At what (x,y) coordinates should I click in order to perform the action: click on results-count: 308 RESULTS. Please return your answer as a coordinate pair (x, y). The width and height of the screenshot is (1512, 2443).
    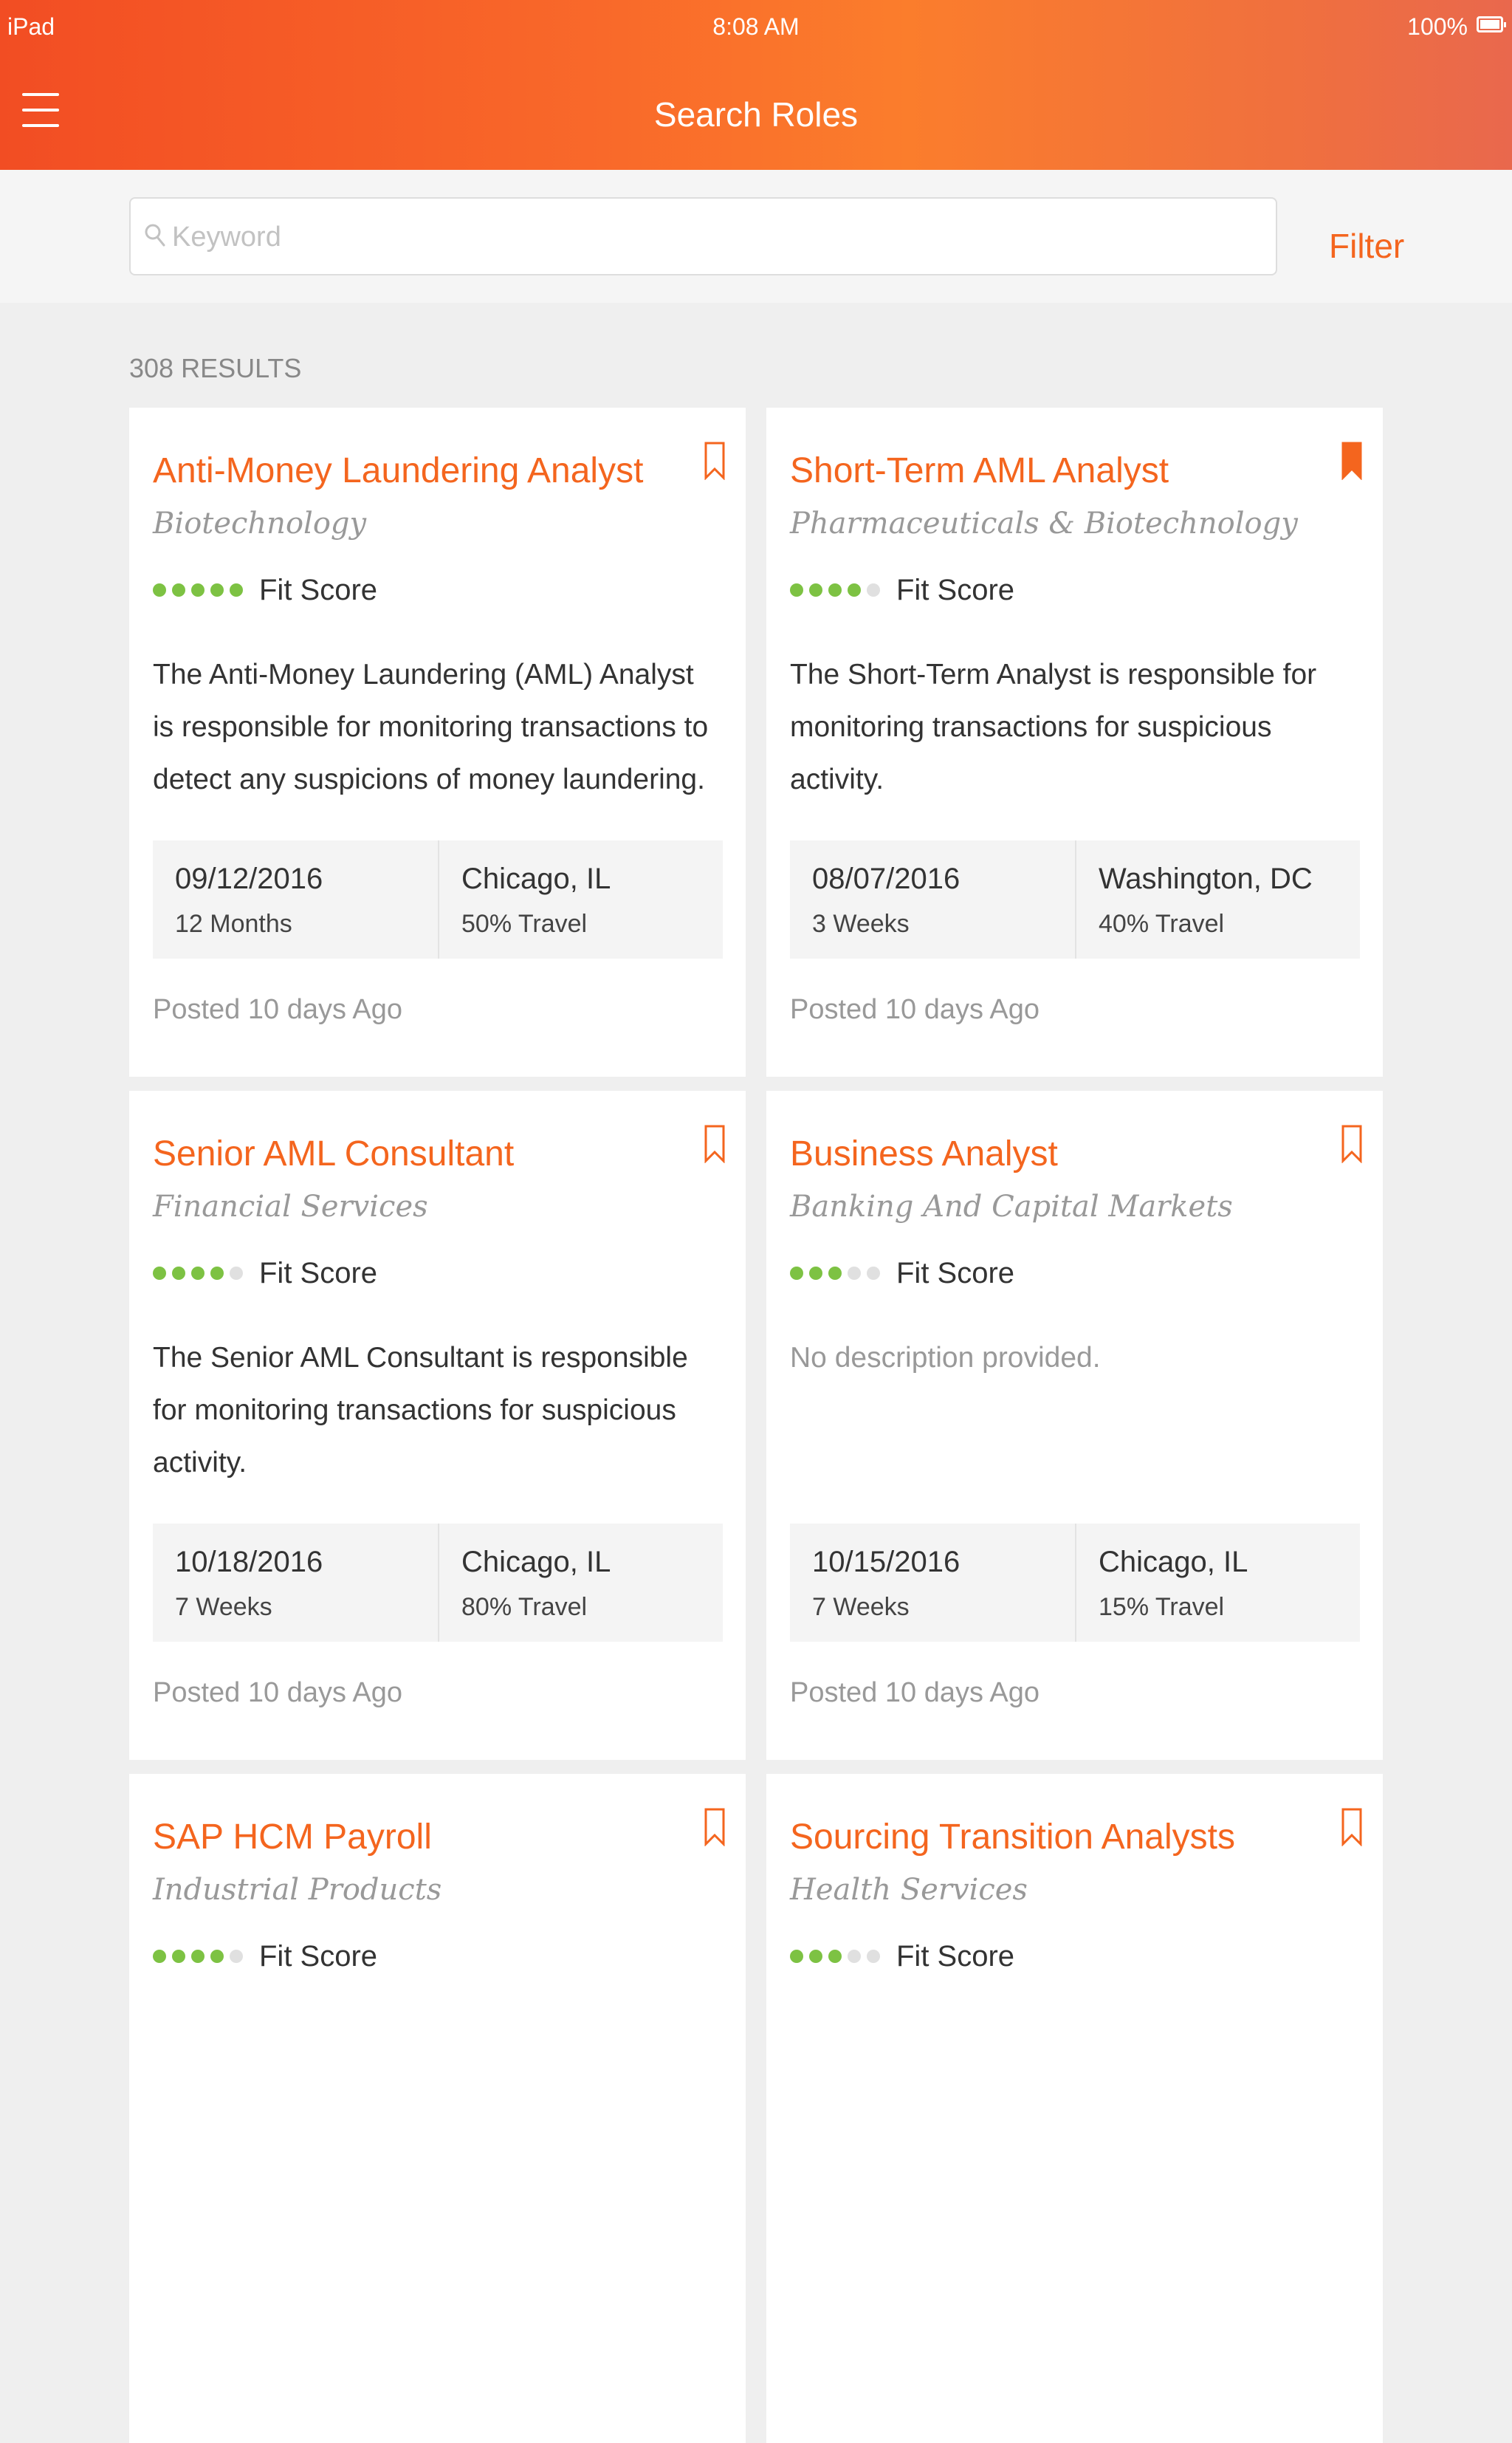
    Looking at the image, I should click on (215, 368).